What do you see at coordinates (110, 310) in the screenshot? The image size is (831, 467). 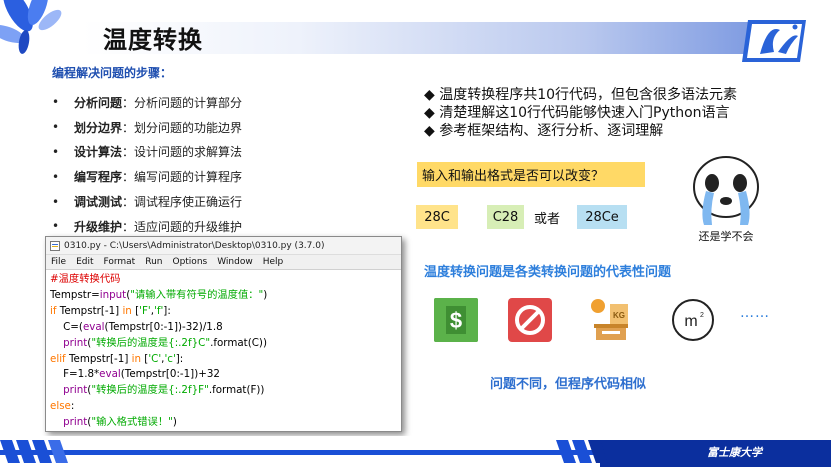 I see `code-line: if Tempstr[-1] in ['F','f']:` at bounding box center [110, 310].